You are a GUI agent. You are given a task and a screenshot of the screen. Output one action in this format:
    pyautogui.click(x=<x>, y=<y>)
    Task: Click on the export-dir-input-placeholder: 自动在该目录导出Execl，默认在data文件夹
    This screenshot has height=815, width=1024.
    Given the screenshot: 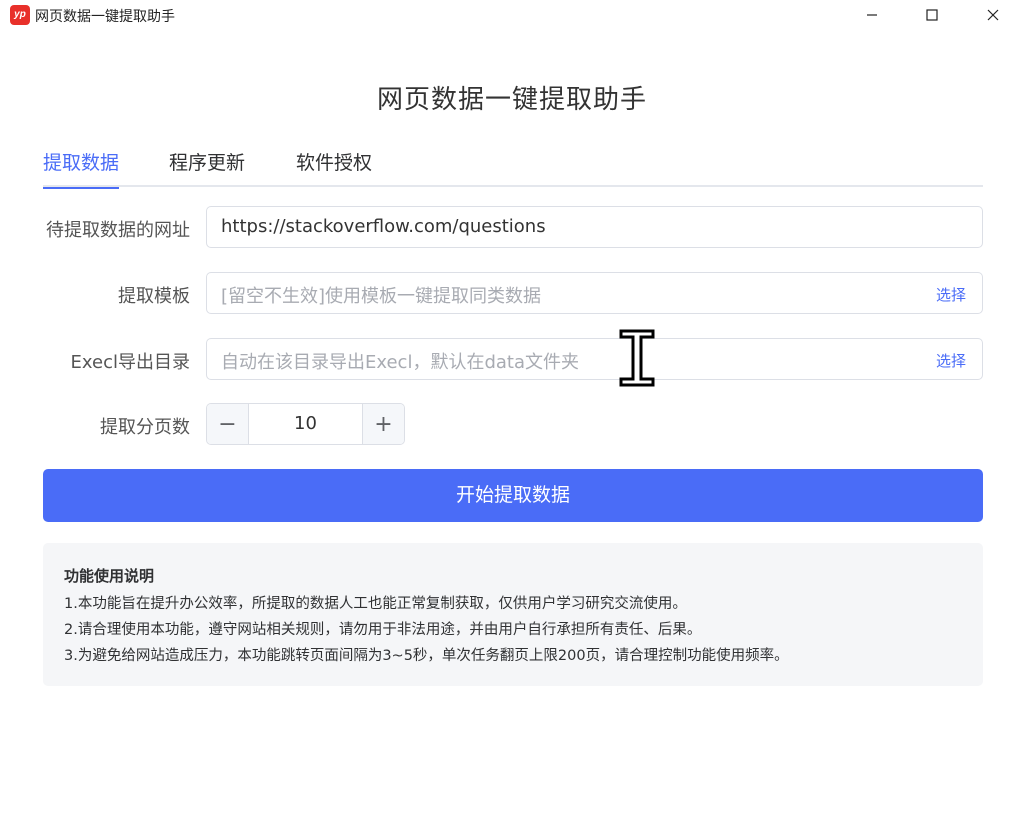 What is the action you would take?
    pyautogui.click(x=400, y=362)
    